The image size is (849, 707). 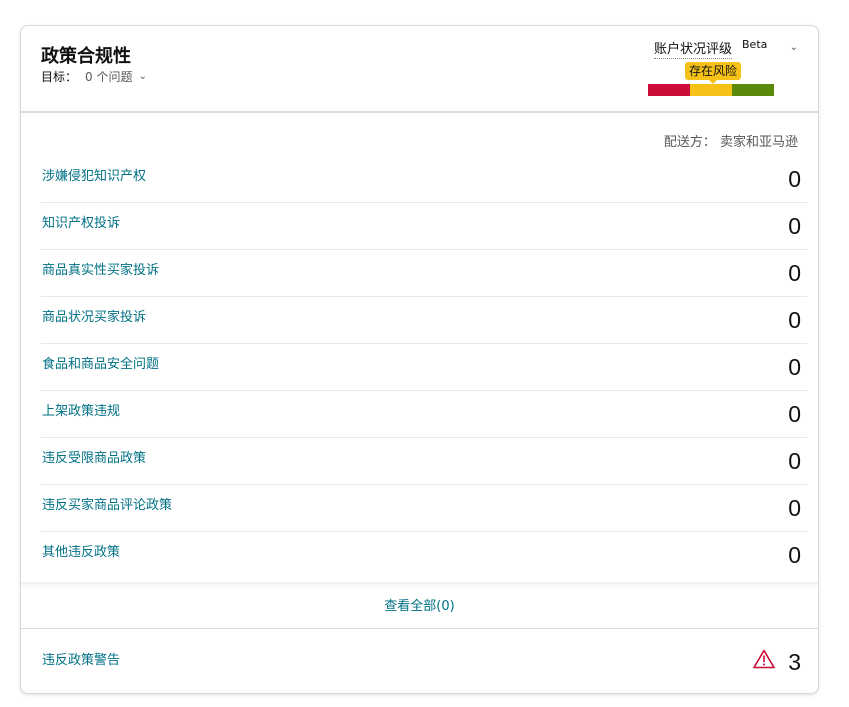 I want to click on bar-segment-red, so click(x=669, y=90).